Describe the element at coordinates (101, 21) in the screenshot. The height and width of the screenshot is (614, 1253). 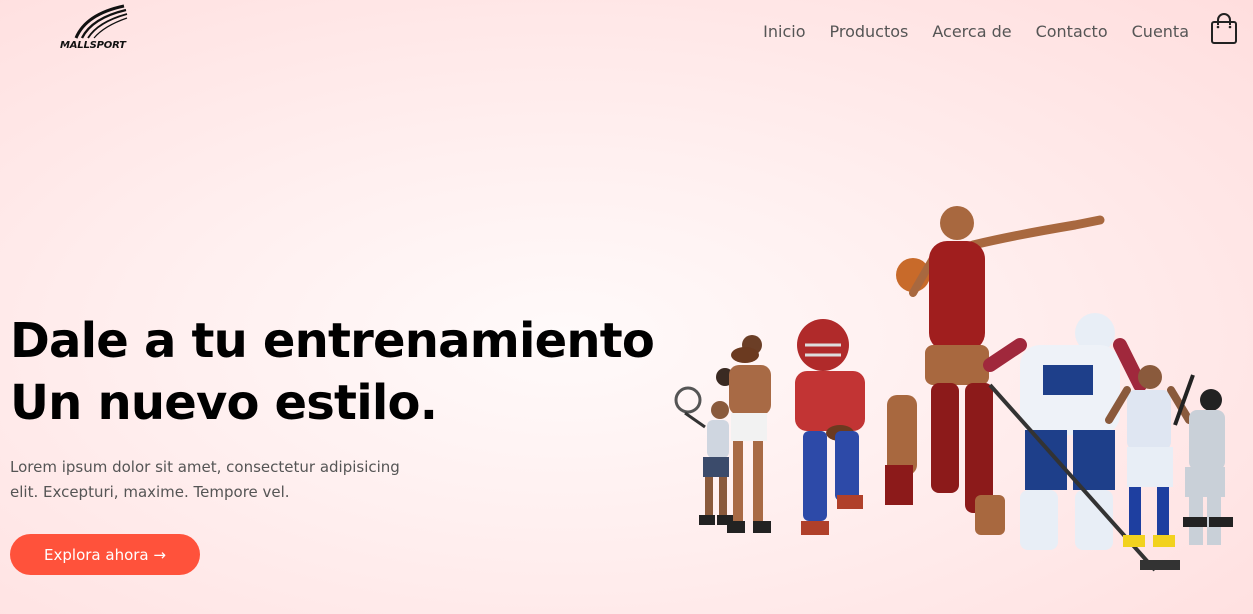
I see `logo-swoosh-icon` at that location.